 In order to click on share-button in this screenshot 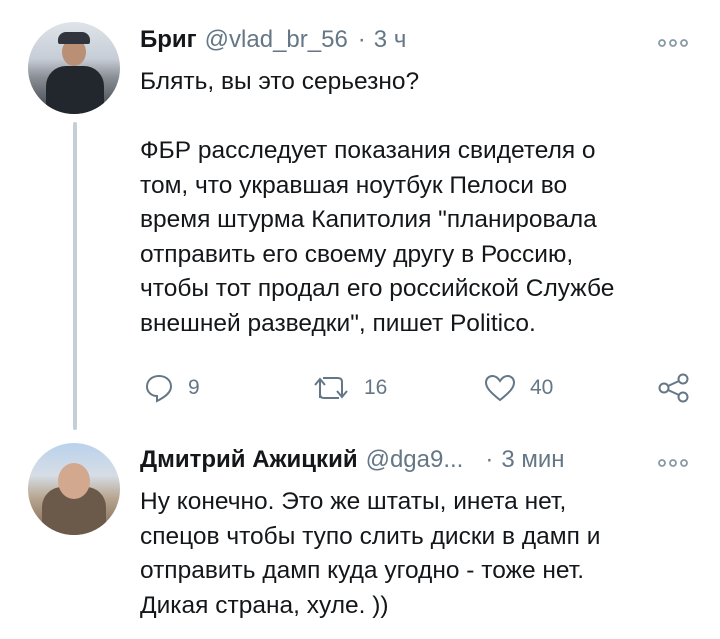, I will do `click(674, 388)`.